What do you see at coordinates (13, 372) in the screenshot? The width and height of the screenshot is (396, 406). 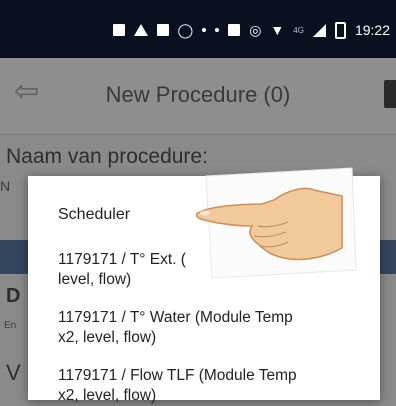 I see `section-v-label: V` at bounding box center [13, 372].